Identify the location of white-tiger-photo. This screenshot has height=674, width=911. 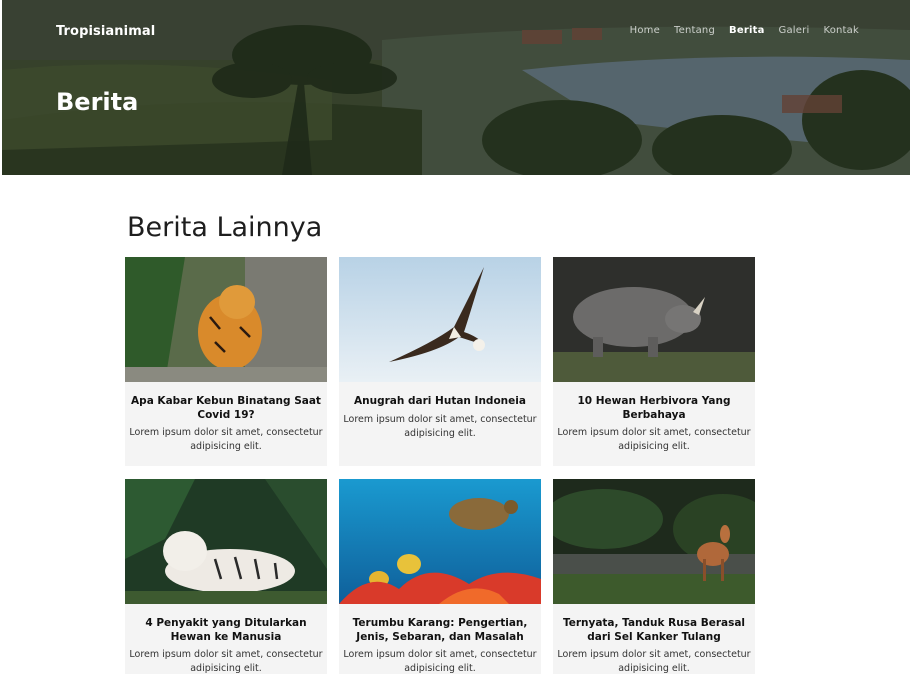
(226, 541).